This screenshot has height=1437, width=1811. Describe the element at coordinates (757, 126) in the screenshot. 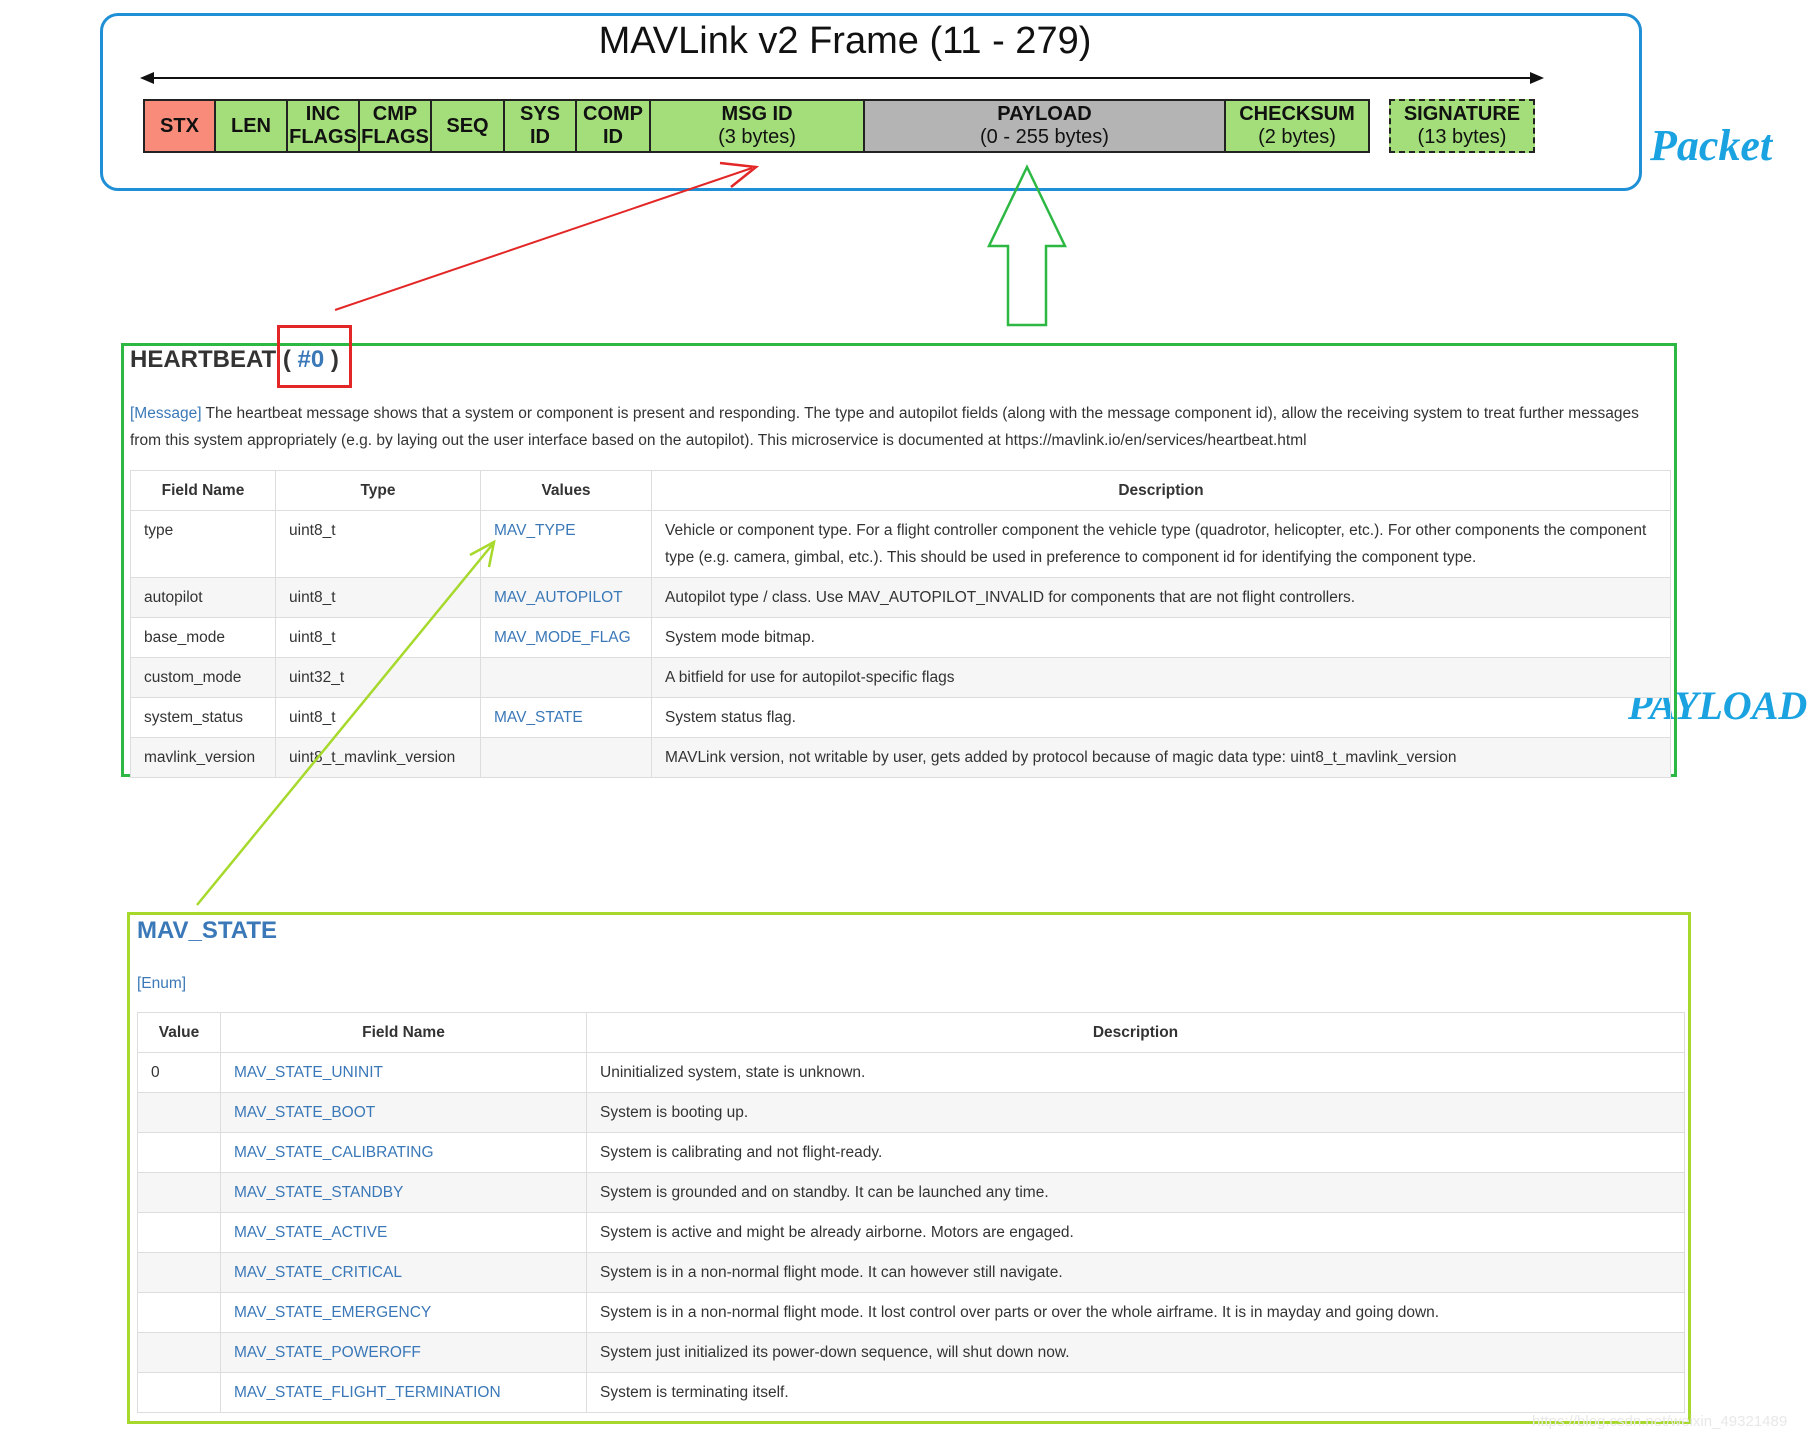

I see `frame-cell-msg-id: MSG ID (3 bytes)` at that location.